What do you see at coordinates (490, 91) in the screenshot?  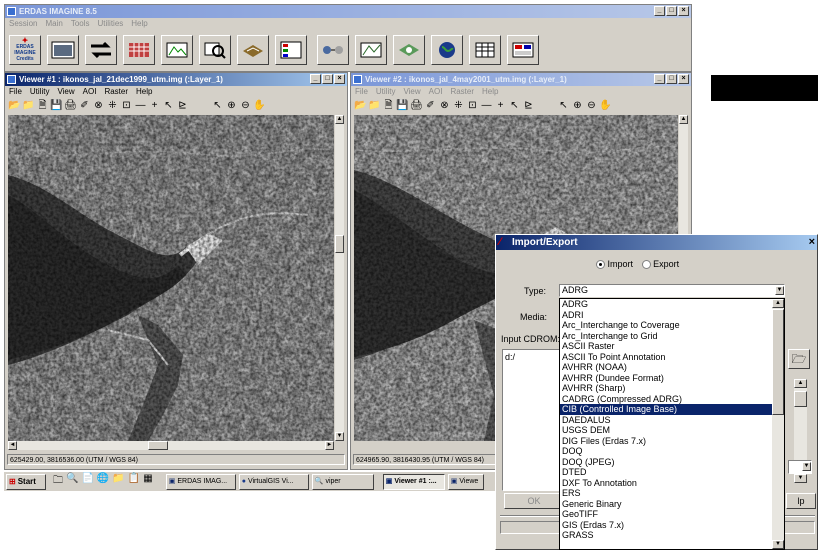 I see `viewer-2-menu-help: Help` at bounding box center [490, 91].